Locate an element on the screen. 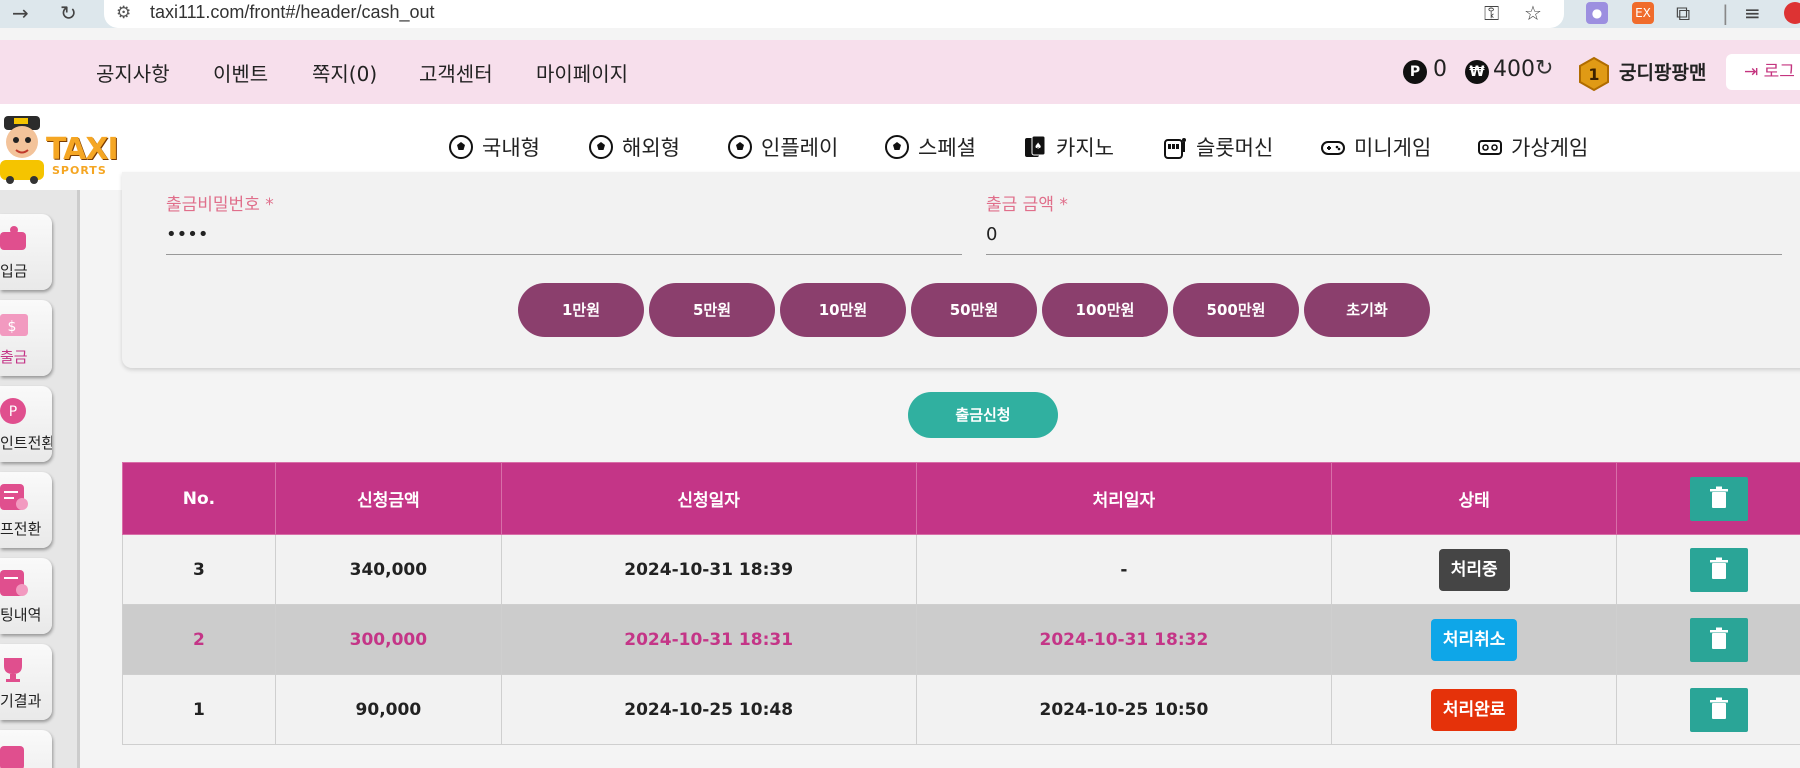 This screenshot has height=768, width=1800. col-requested-date: 신청일자 is located at coordinates (708, 498).